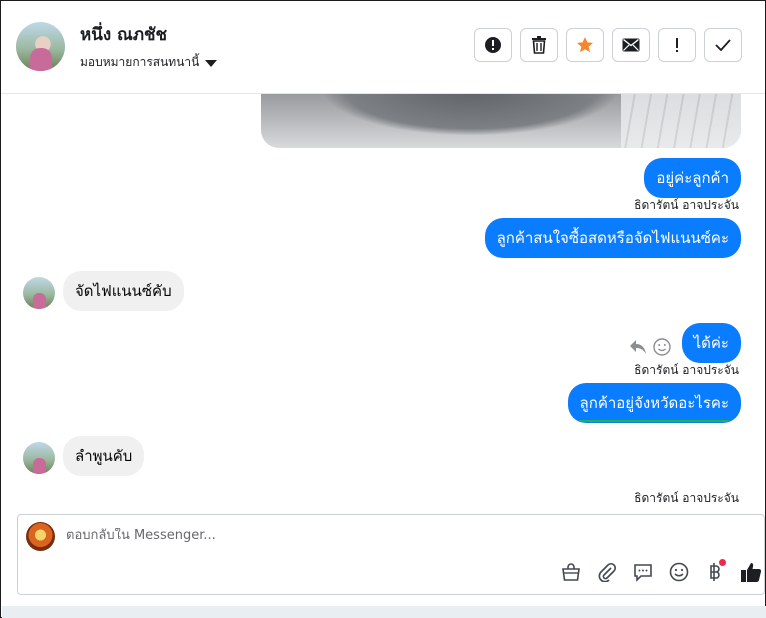 The height and width of the screenshot is (618, 766). I want to click on page-avatar, so click(40, 536).